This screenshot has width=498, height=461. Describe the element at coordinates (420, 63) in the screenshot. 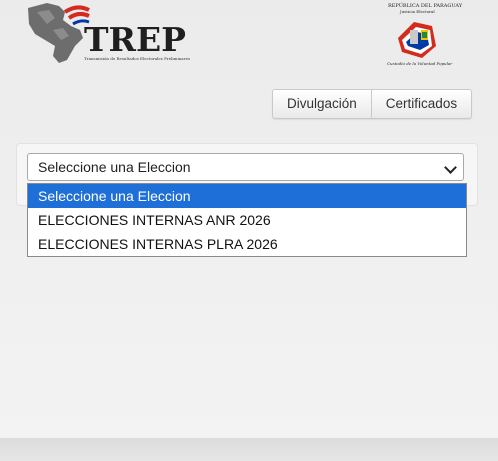

I see `tsje-slogan-text: Custodio de la Voluntad Popular` at that location.